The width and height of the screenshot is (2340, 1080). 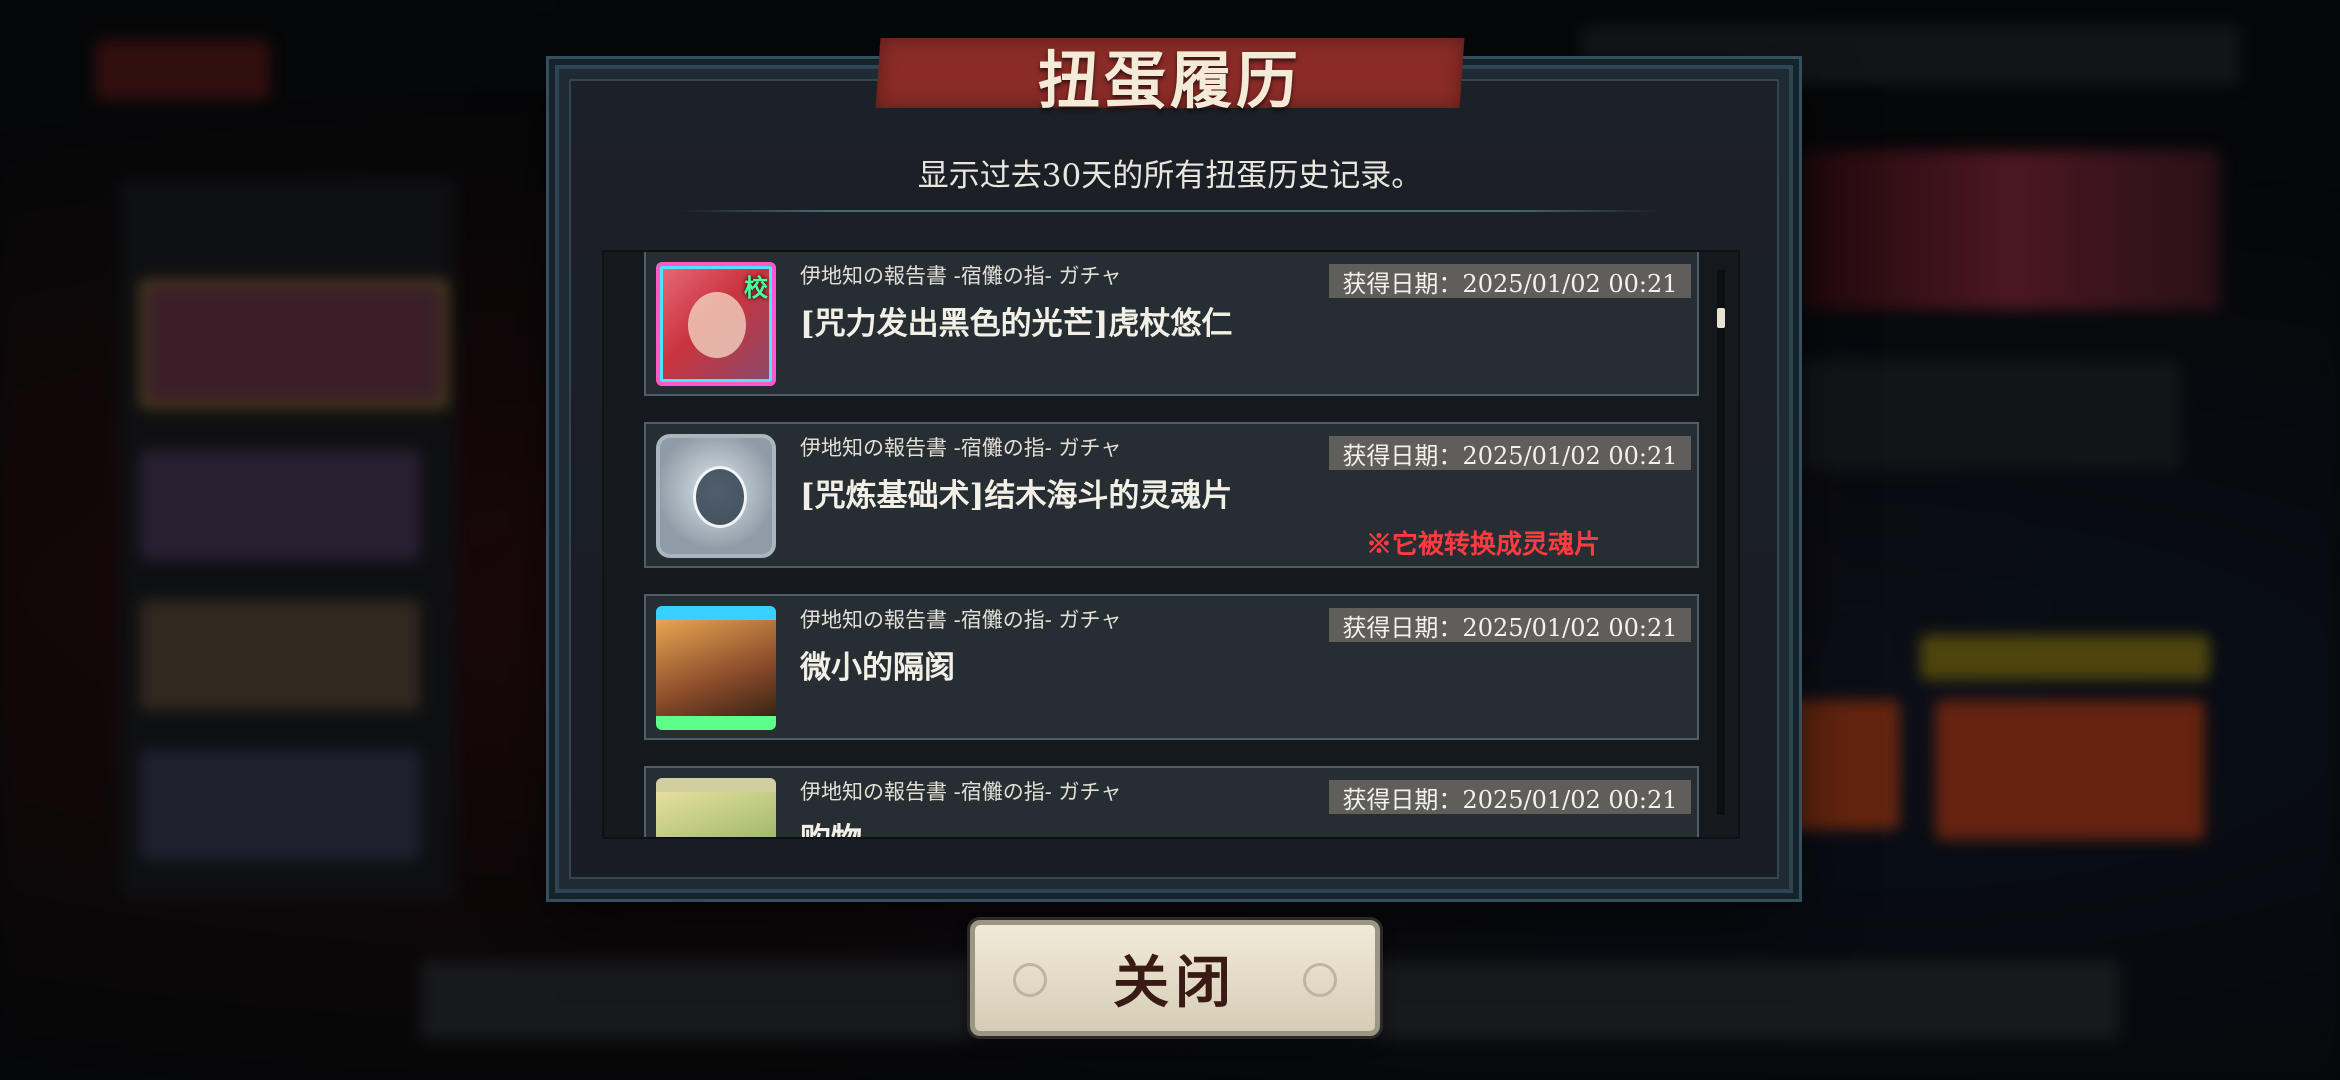 What do you see at coordinates (1016, 496) in the screenshot?
I see `item-name: [咒炼基础术]结木海斗的灵魂片` at bounding box center [1016, 496].